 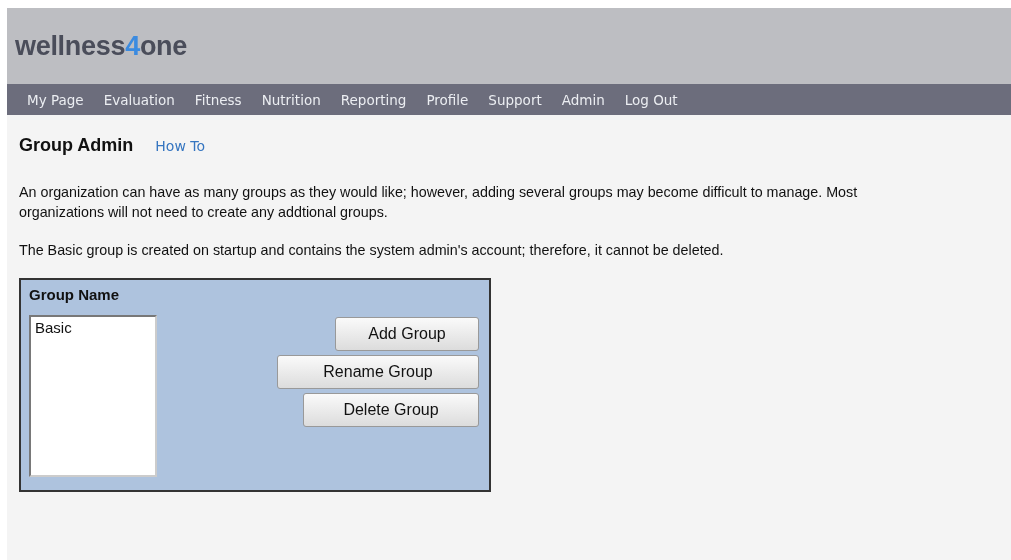 I want to click on group-action-button: Add Group, so click(x=407, y=334).